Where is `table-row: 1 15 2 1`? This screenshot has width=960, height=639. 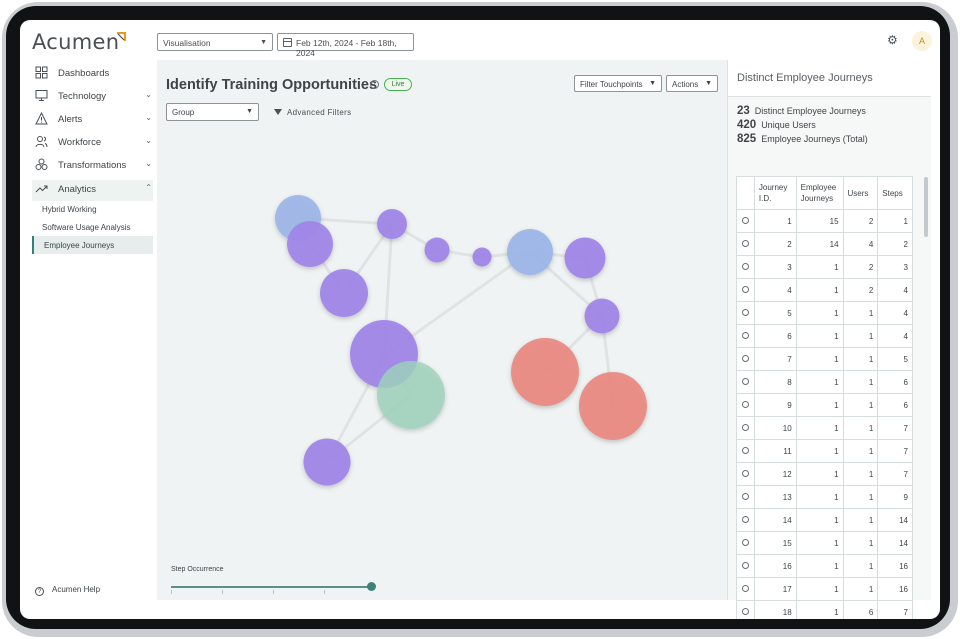 table-row: 1 15 2 1 is located at coordinates (824, 221).